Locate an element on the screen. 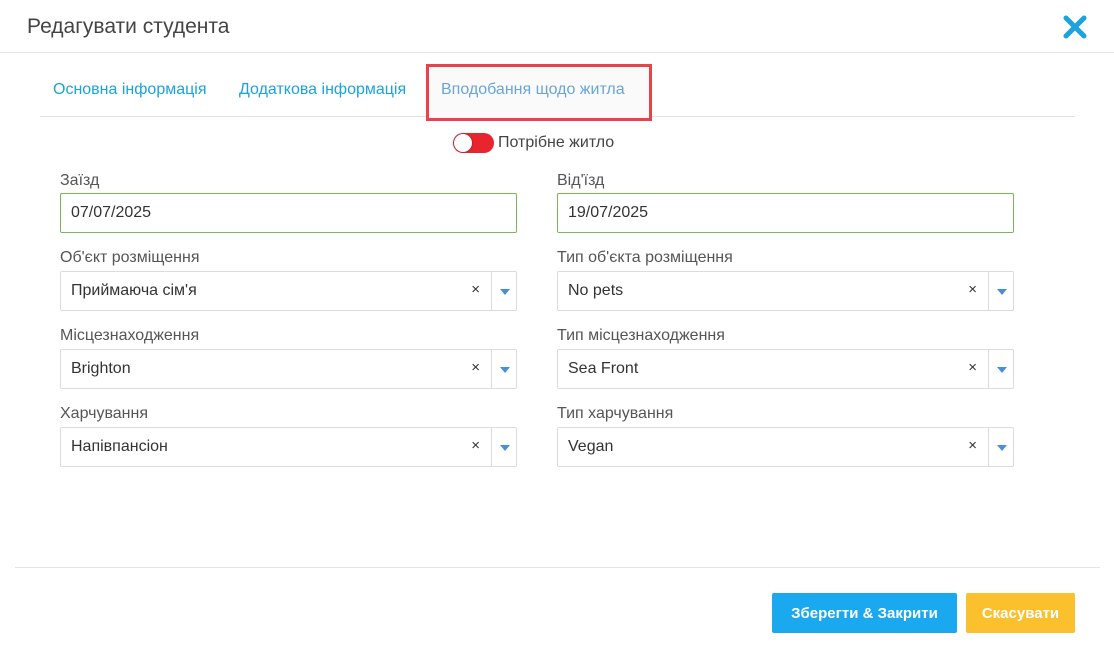  tab-housing-preferences: Вподобання щодо житла is located at coordinates (533, 90).